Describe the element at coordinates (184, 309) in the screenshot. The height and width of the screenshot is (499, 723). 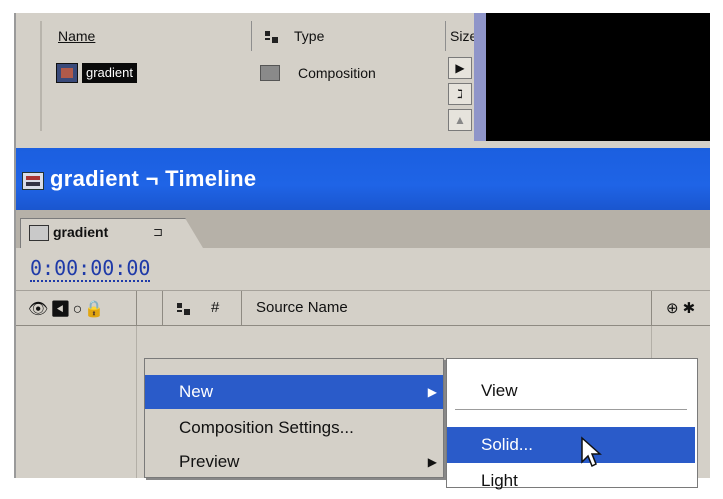
I see `label-column-icon` at that location.